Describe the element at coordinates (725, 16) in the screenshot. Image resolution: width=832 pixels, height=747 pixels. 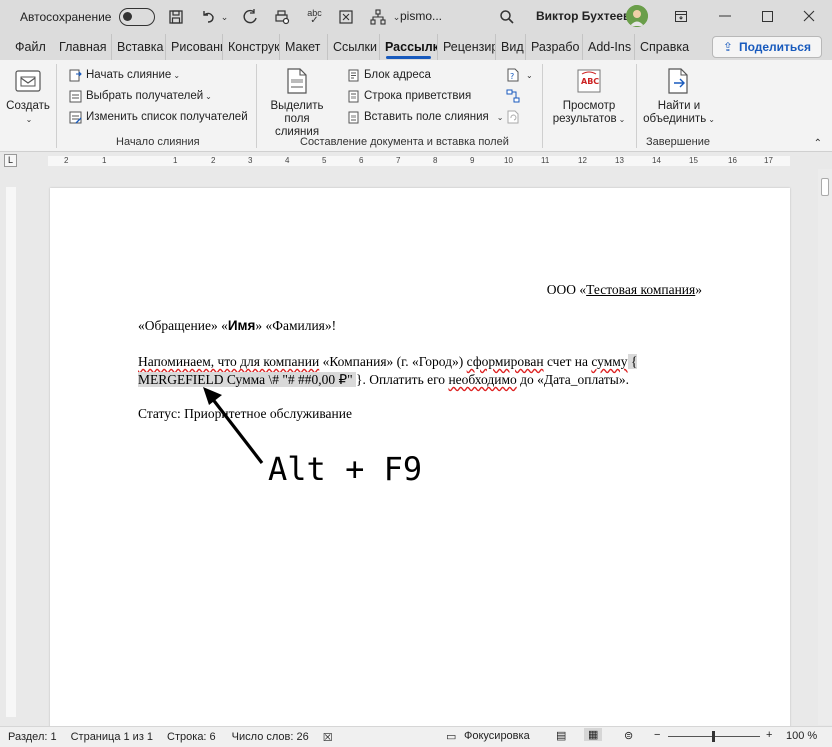
I see `minimize-icon` at that location.